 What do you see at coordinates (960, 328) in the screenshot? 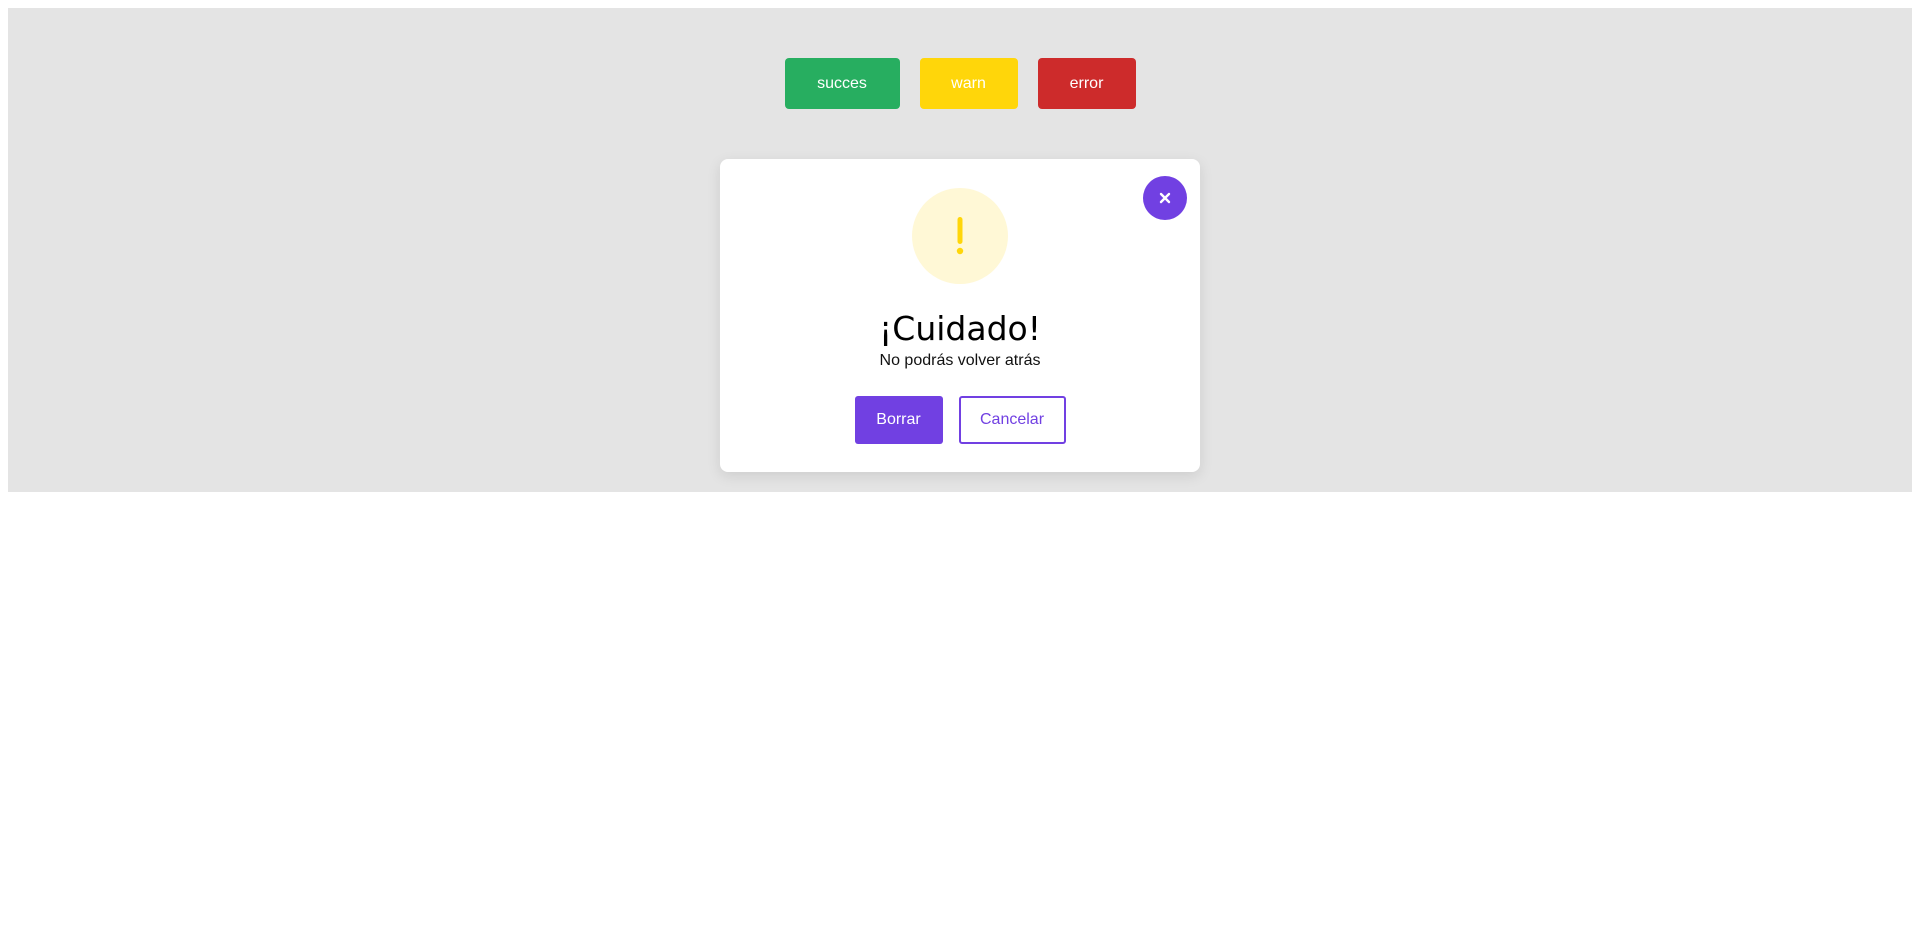
I see `modal-title: ¡Cuidado!` at bounding box center [960, 328].